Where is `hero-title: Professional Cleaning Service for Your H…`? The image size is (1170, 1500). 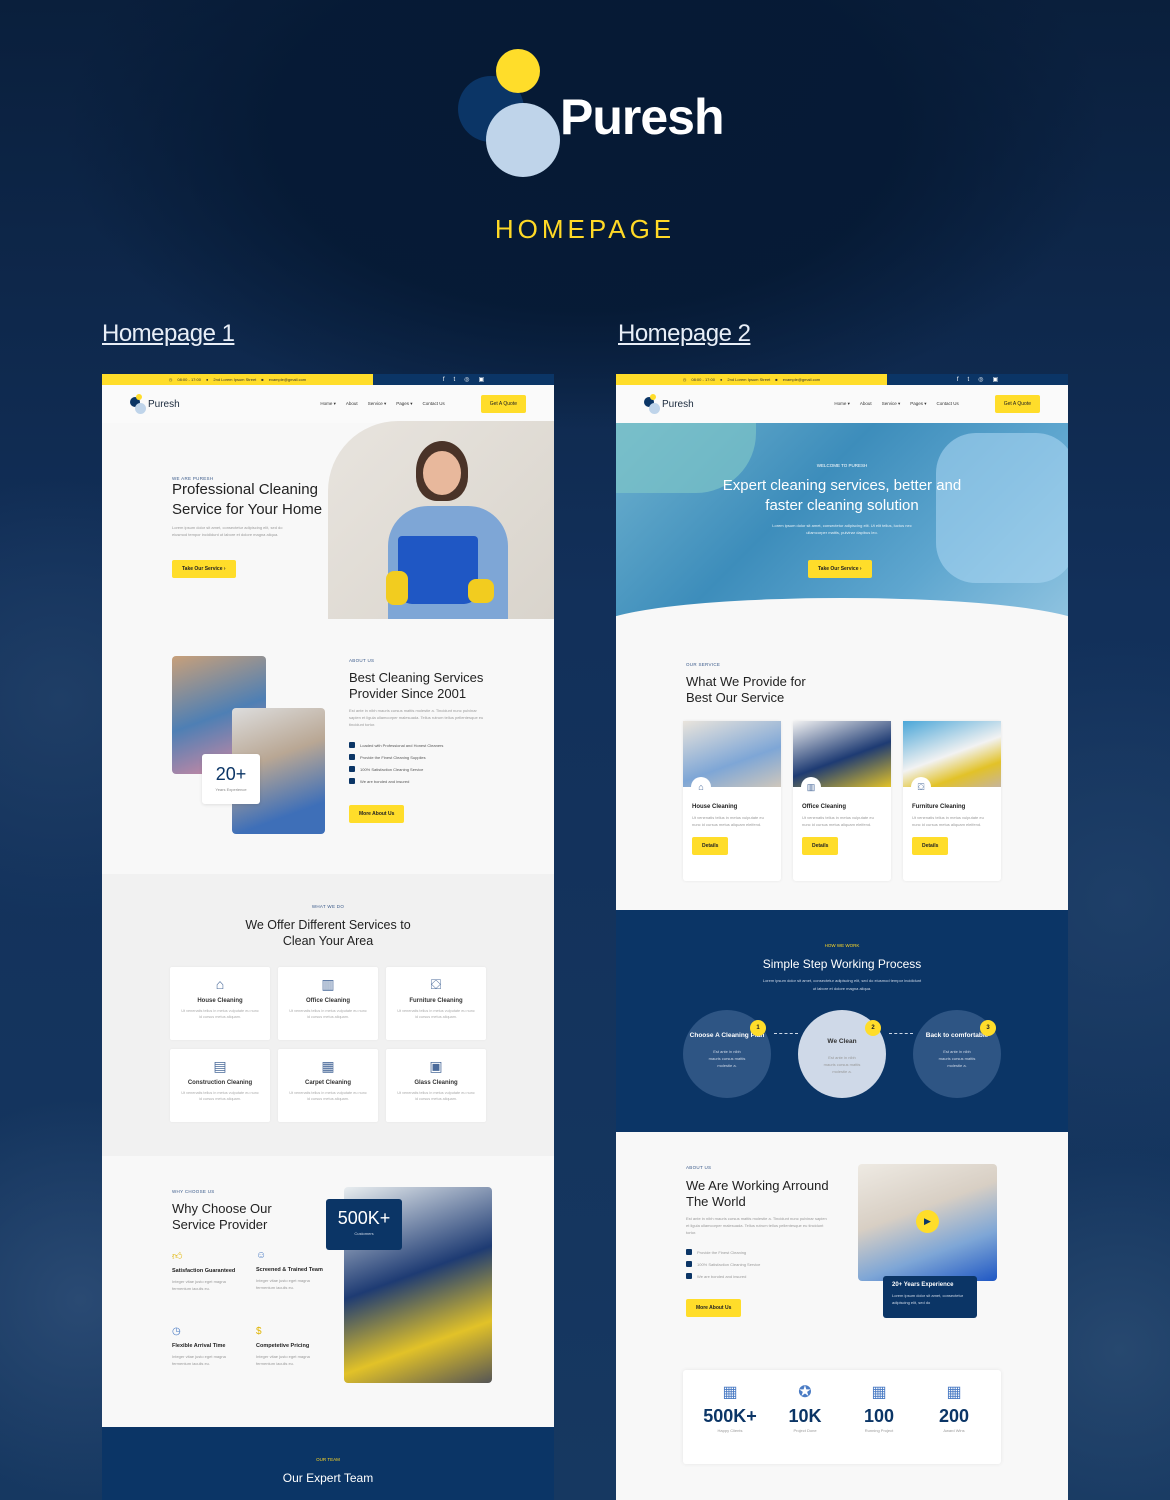
hero-title: Professional Cleaning Service for Your H… is located at coordinates (247, 499).